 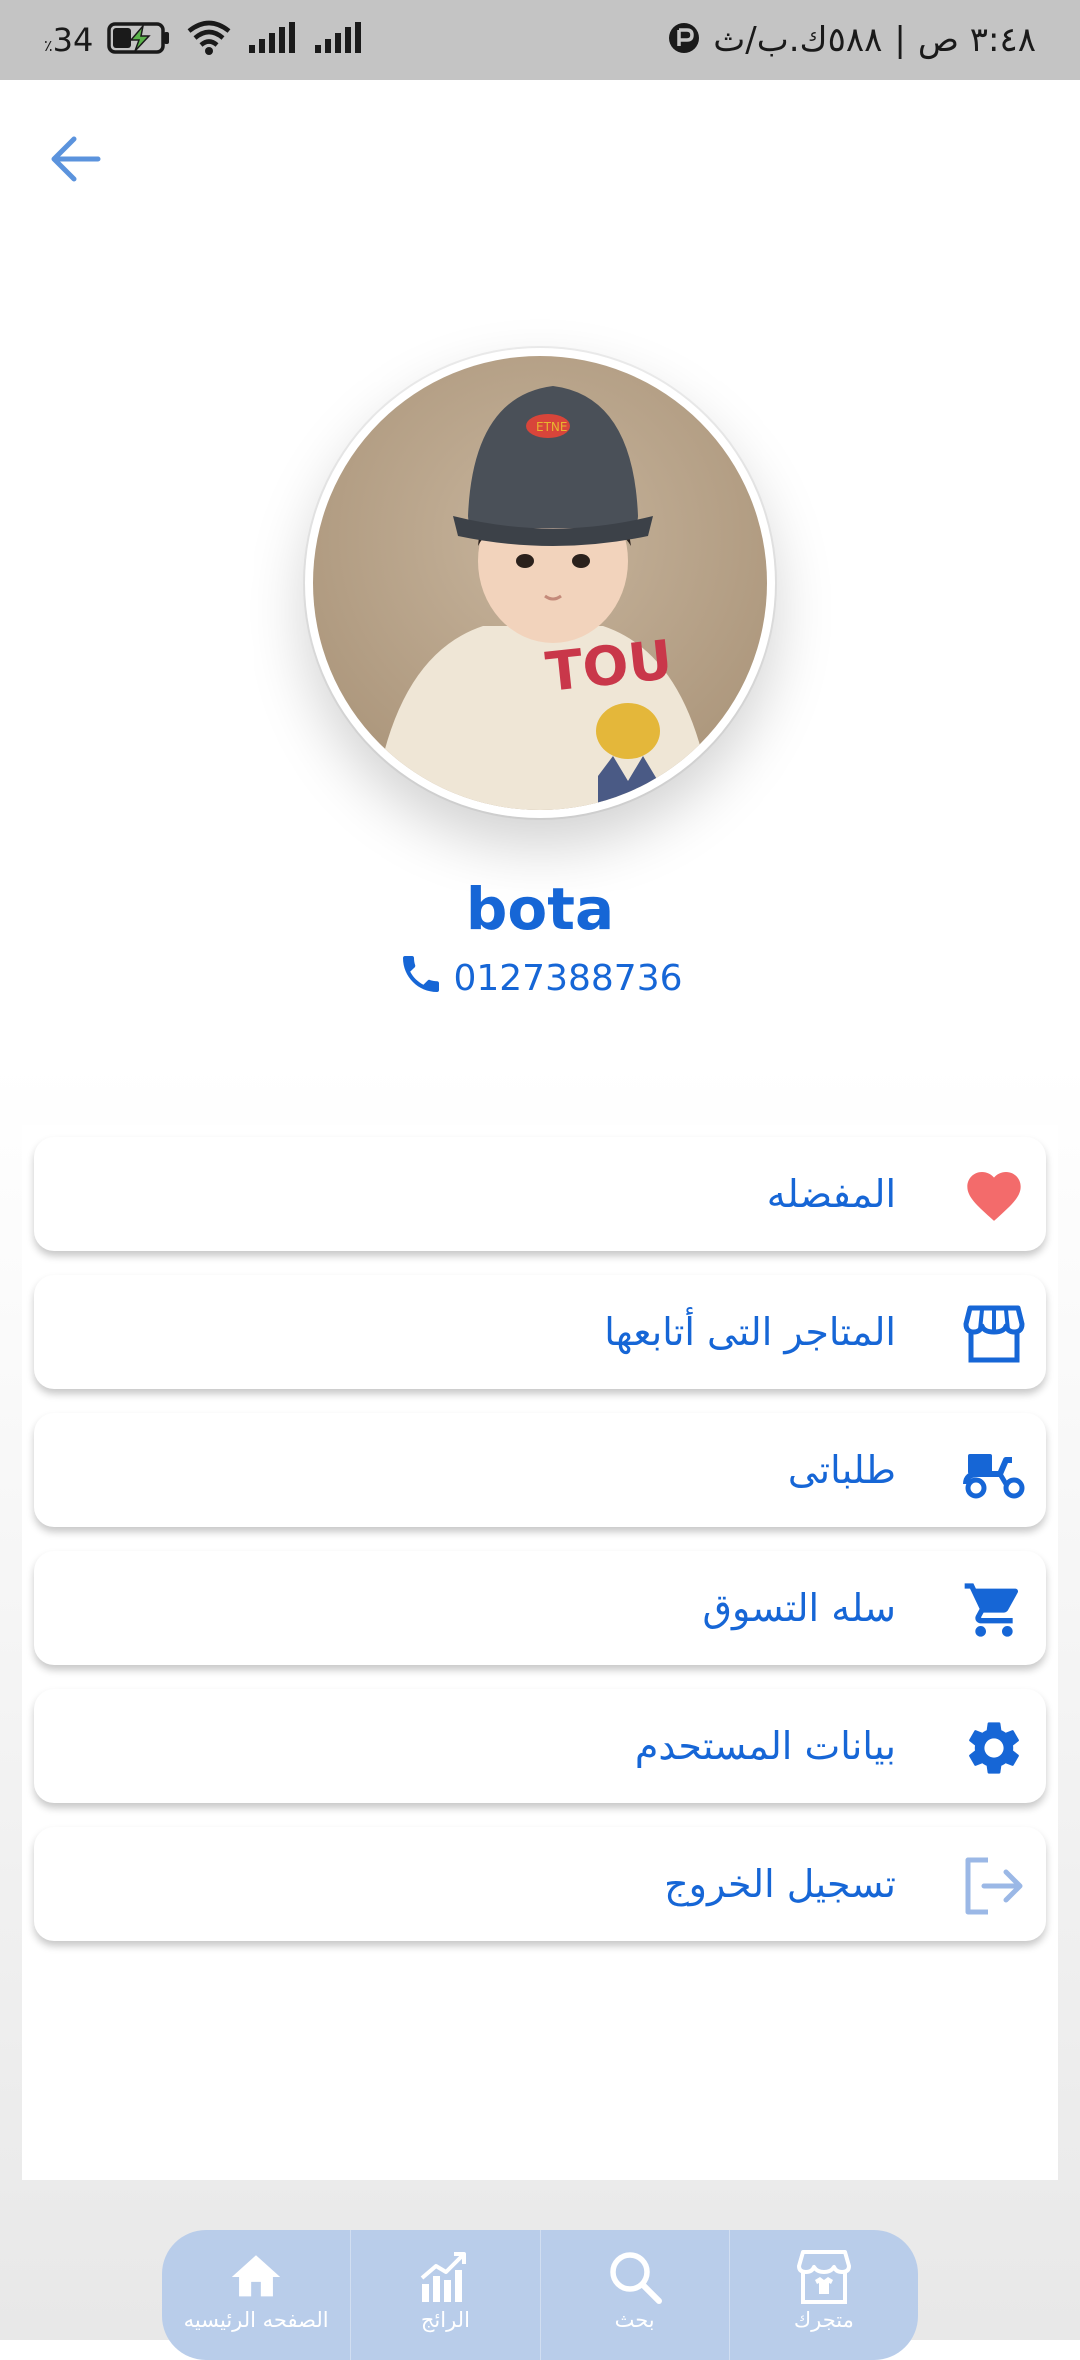 What do you see at coordinates (635, 2277) in the screenshot?
I see `search-icon` at bounding box center [635, 2277].